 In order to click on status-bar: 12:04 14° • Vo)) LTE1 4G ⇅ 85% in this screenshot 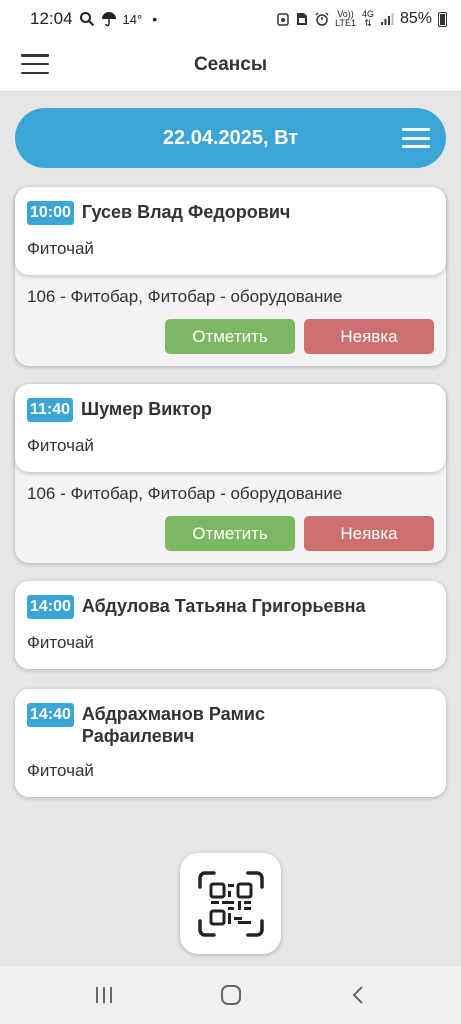, I will do `click(230, 19)`.